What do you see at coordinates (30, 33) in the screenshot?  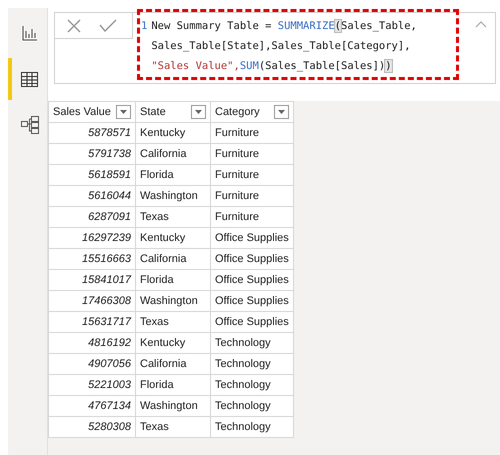 I see `bar-chart-icon` at bounding box center [30, 33].